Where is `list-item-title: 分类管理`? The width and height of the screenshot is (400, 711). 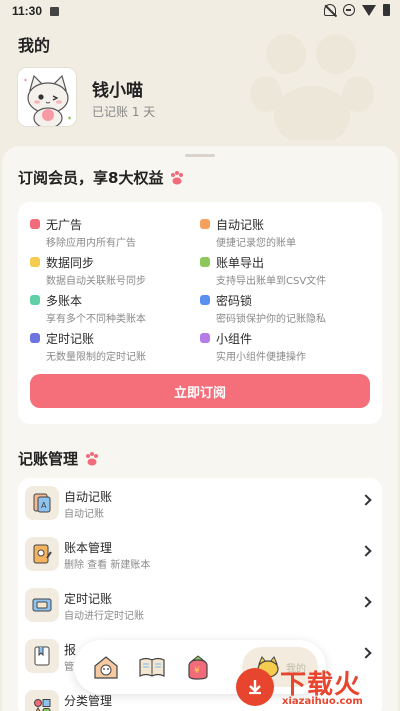 list-item-title: 分类管理 is located at coordinates (88, 701).